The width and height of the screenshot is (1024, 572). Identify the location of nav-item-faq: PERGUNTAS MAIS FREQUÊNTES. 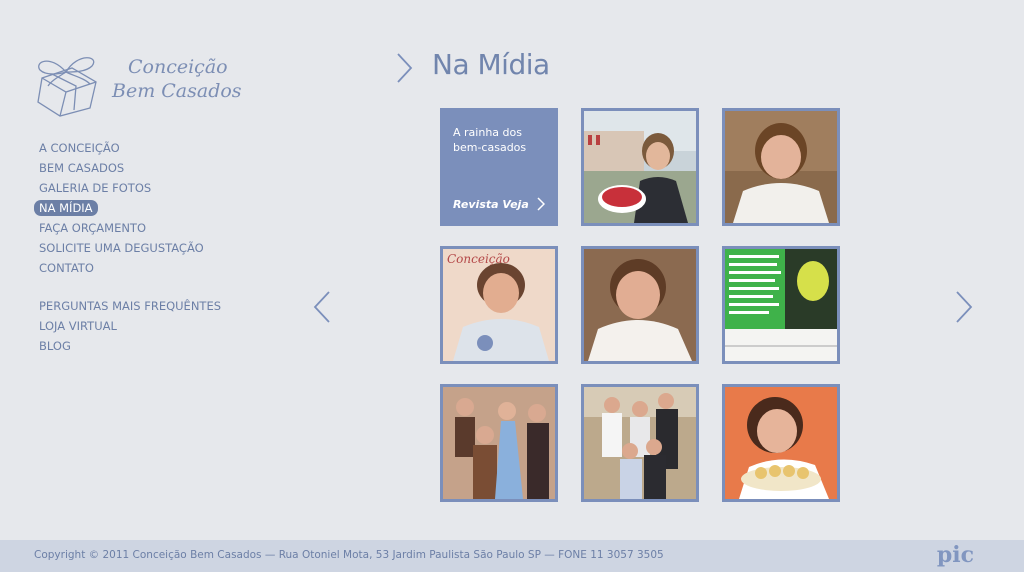
(130, 306).